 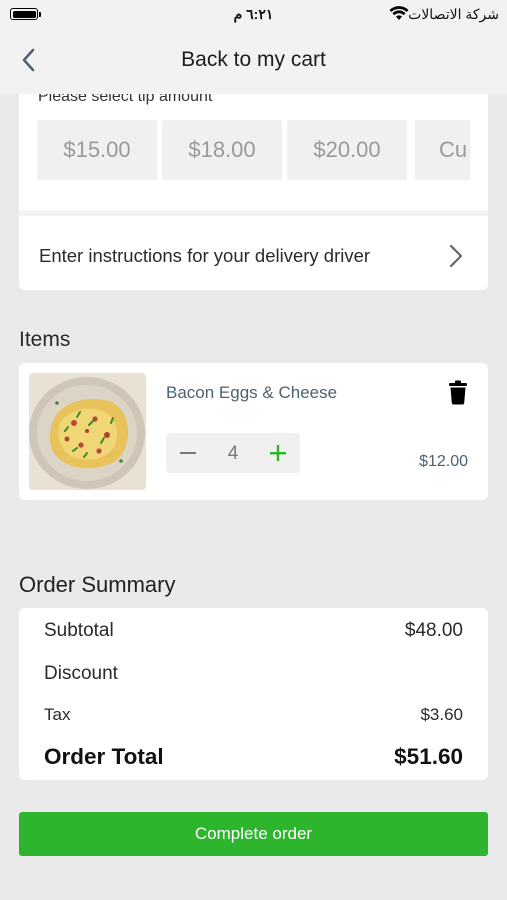 I want to click on tip-option-18: $18.00, so click(x=222, y=150).